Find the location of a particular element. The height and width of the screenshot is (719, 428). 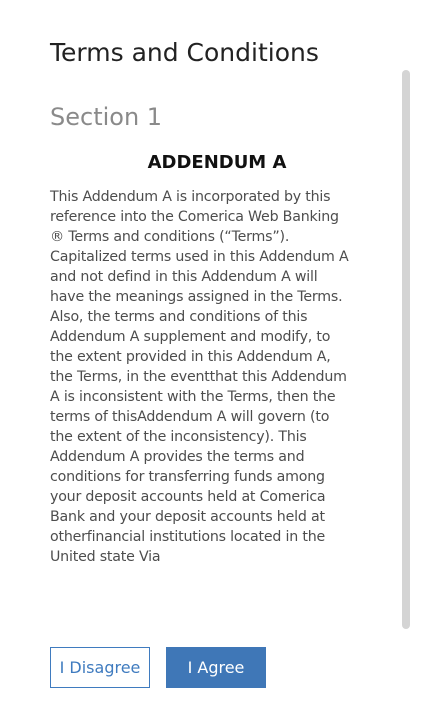

section-title: Section 1 is located at coordinates (106, 117).